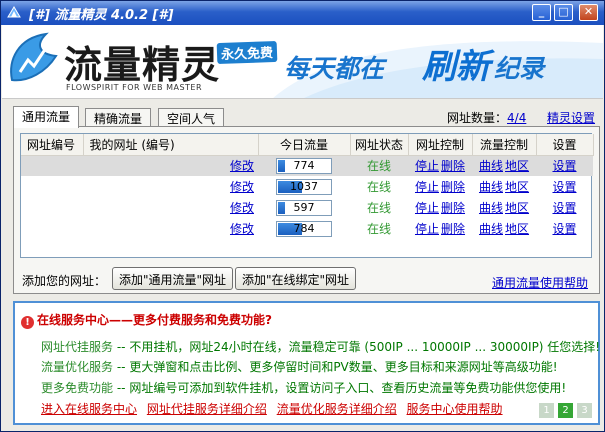  What do you see at coordinates (191, 117) in the screenshot?
I see `tab-space-popularity: 空间人气` at bounding box center [191, 117].